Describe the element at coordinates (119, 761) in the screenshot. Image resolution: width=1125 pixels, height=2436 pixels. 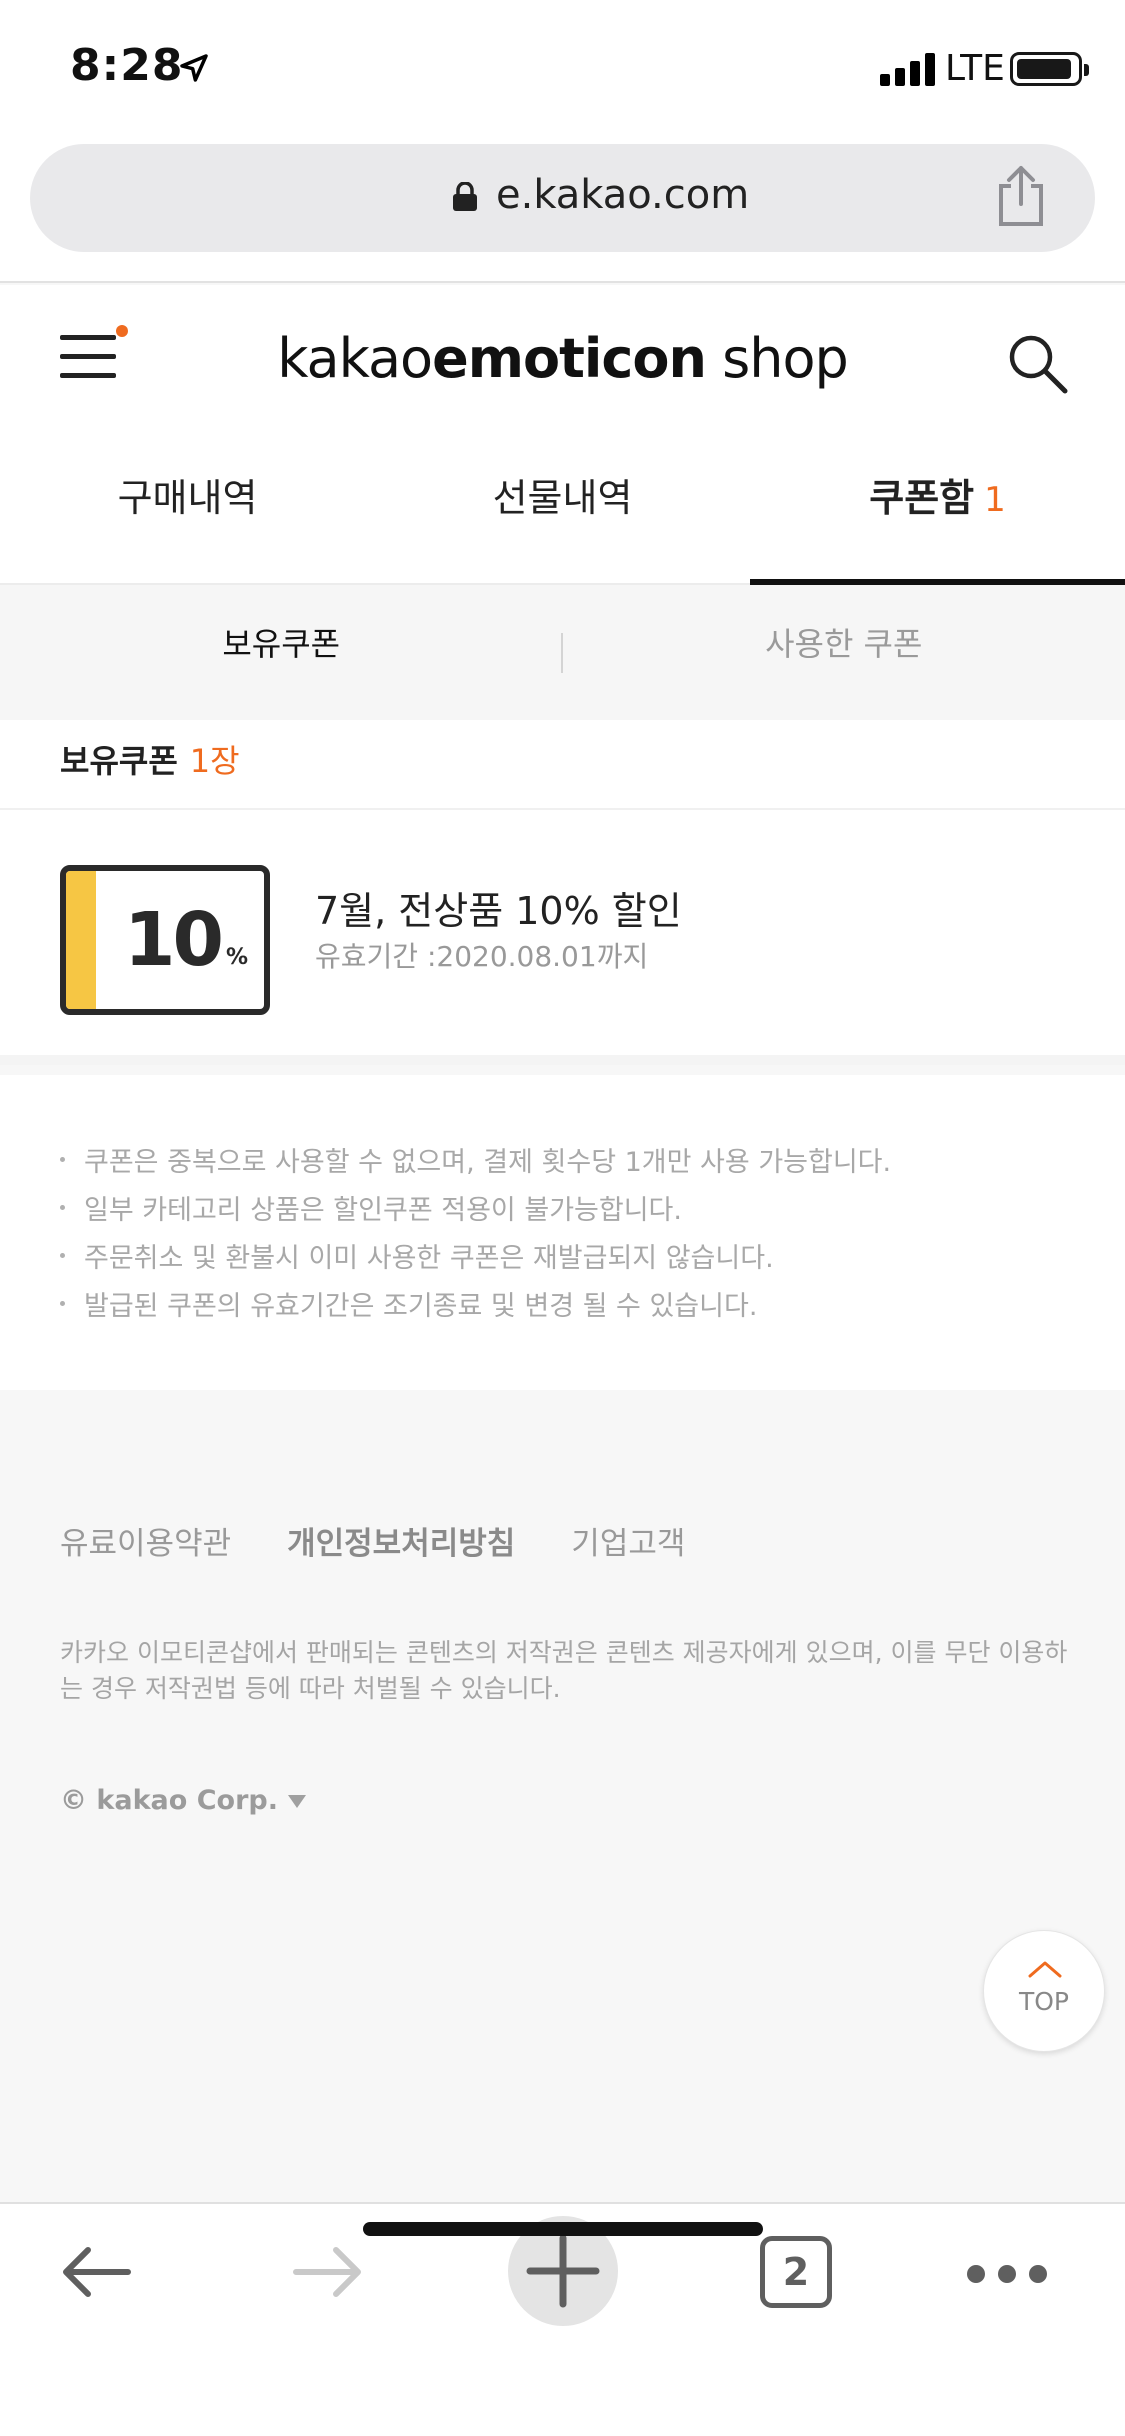
I see `coupon-summary-label: 보유쿠폰` at that location.